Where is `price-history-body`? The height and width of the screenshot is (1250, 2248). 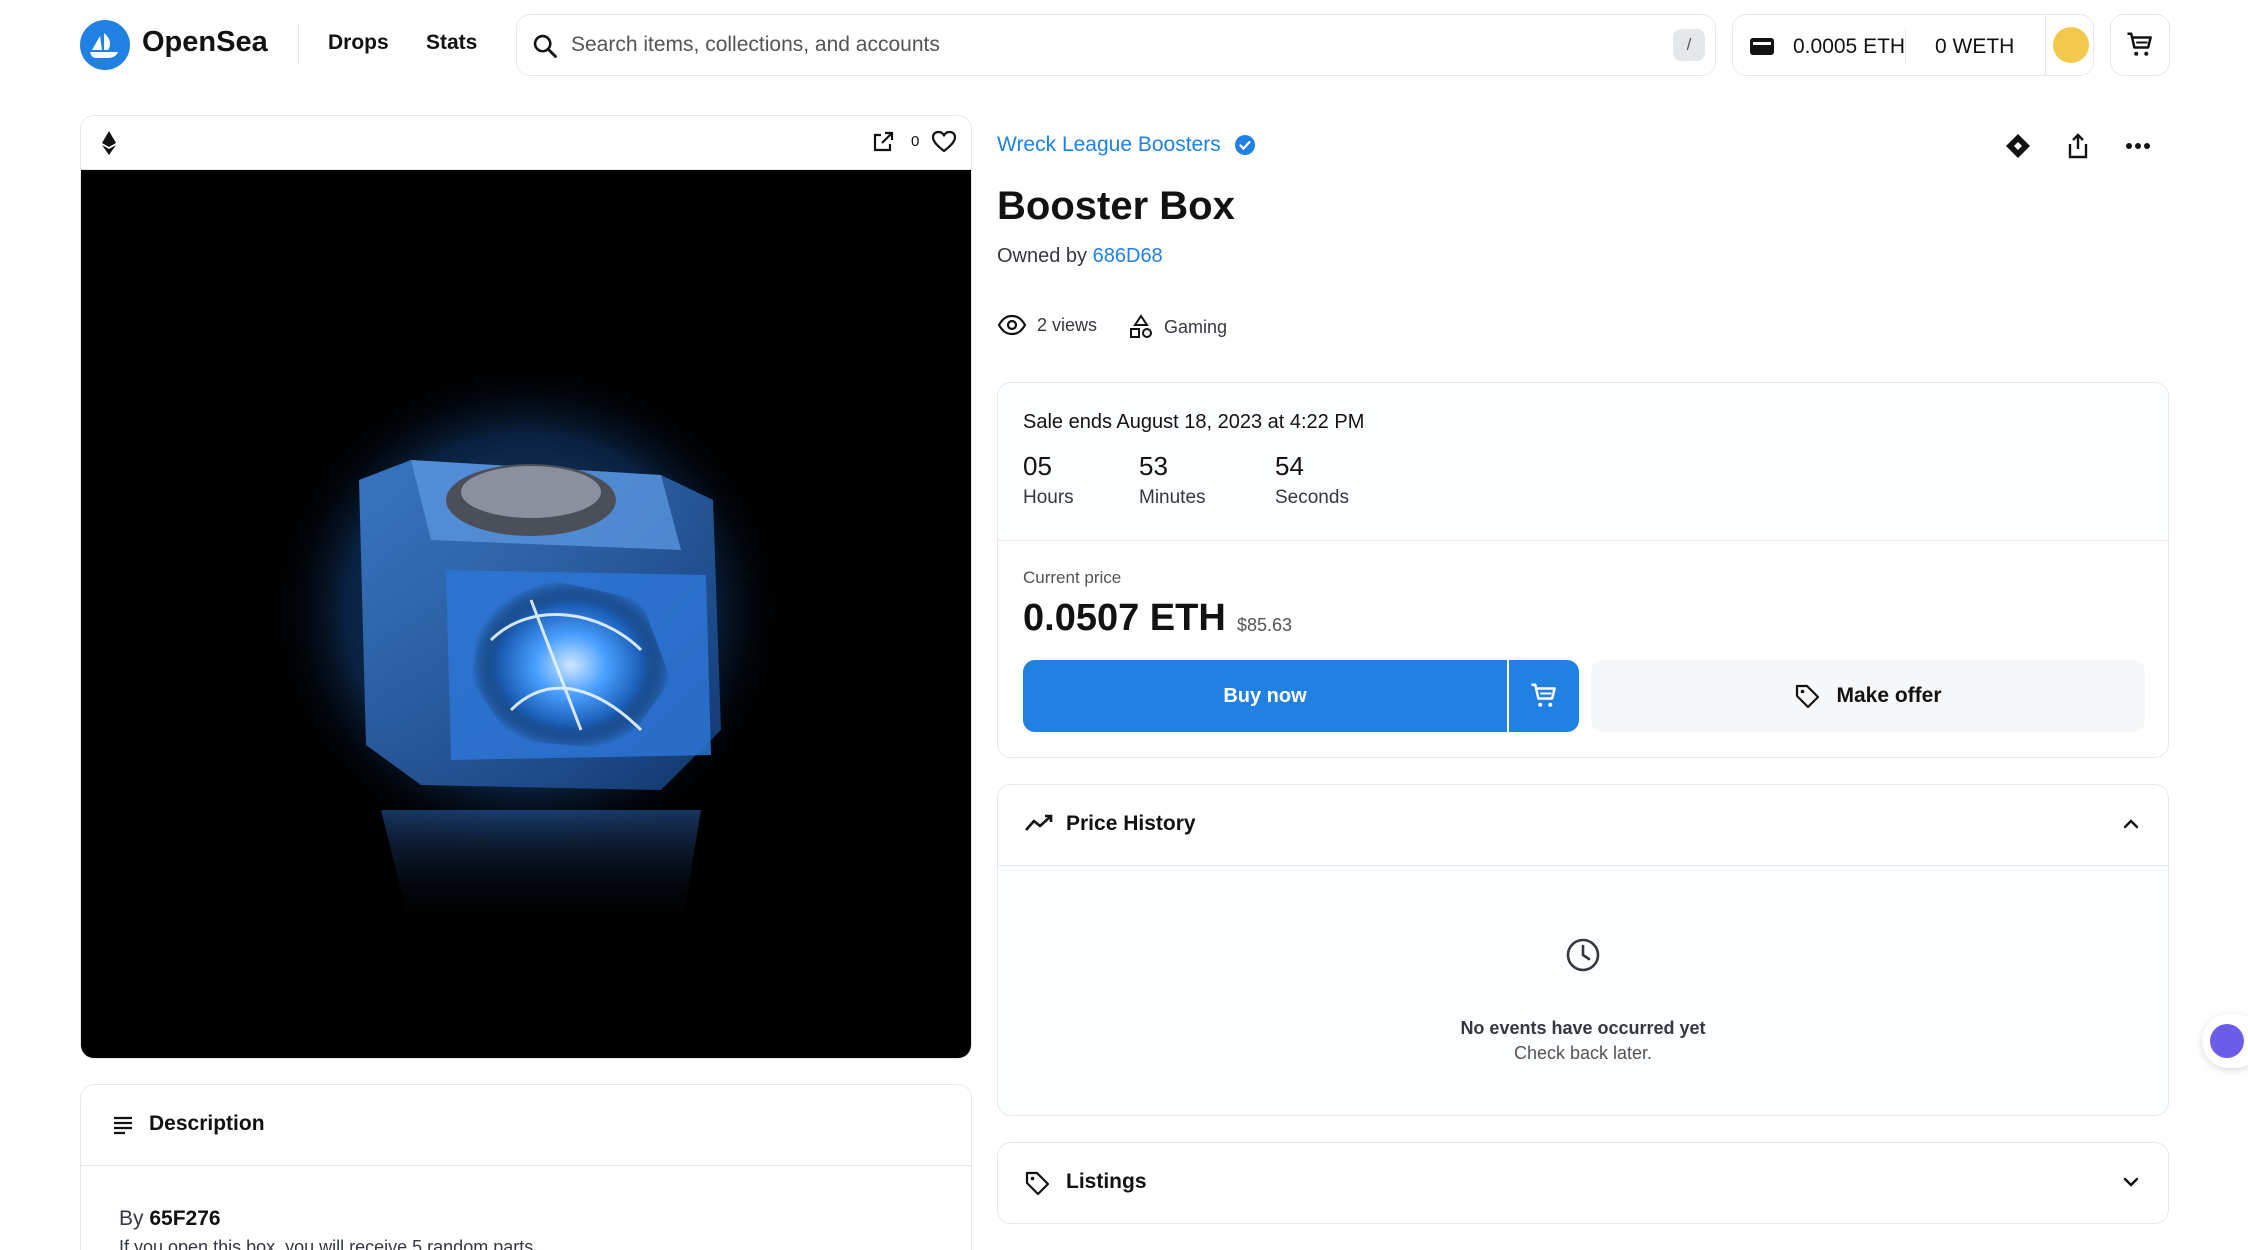 price-history-body is located at coordinates (1583, 990).